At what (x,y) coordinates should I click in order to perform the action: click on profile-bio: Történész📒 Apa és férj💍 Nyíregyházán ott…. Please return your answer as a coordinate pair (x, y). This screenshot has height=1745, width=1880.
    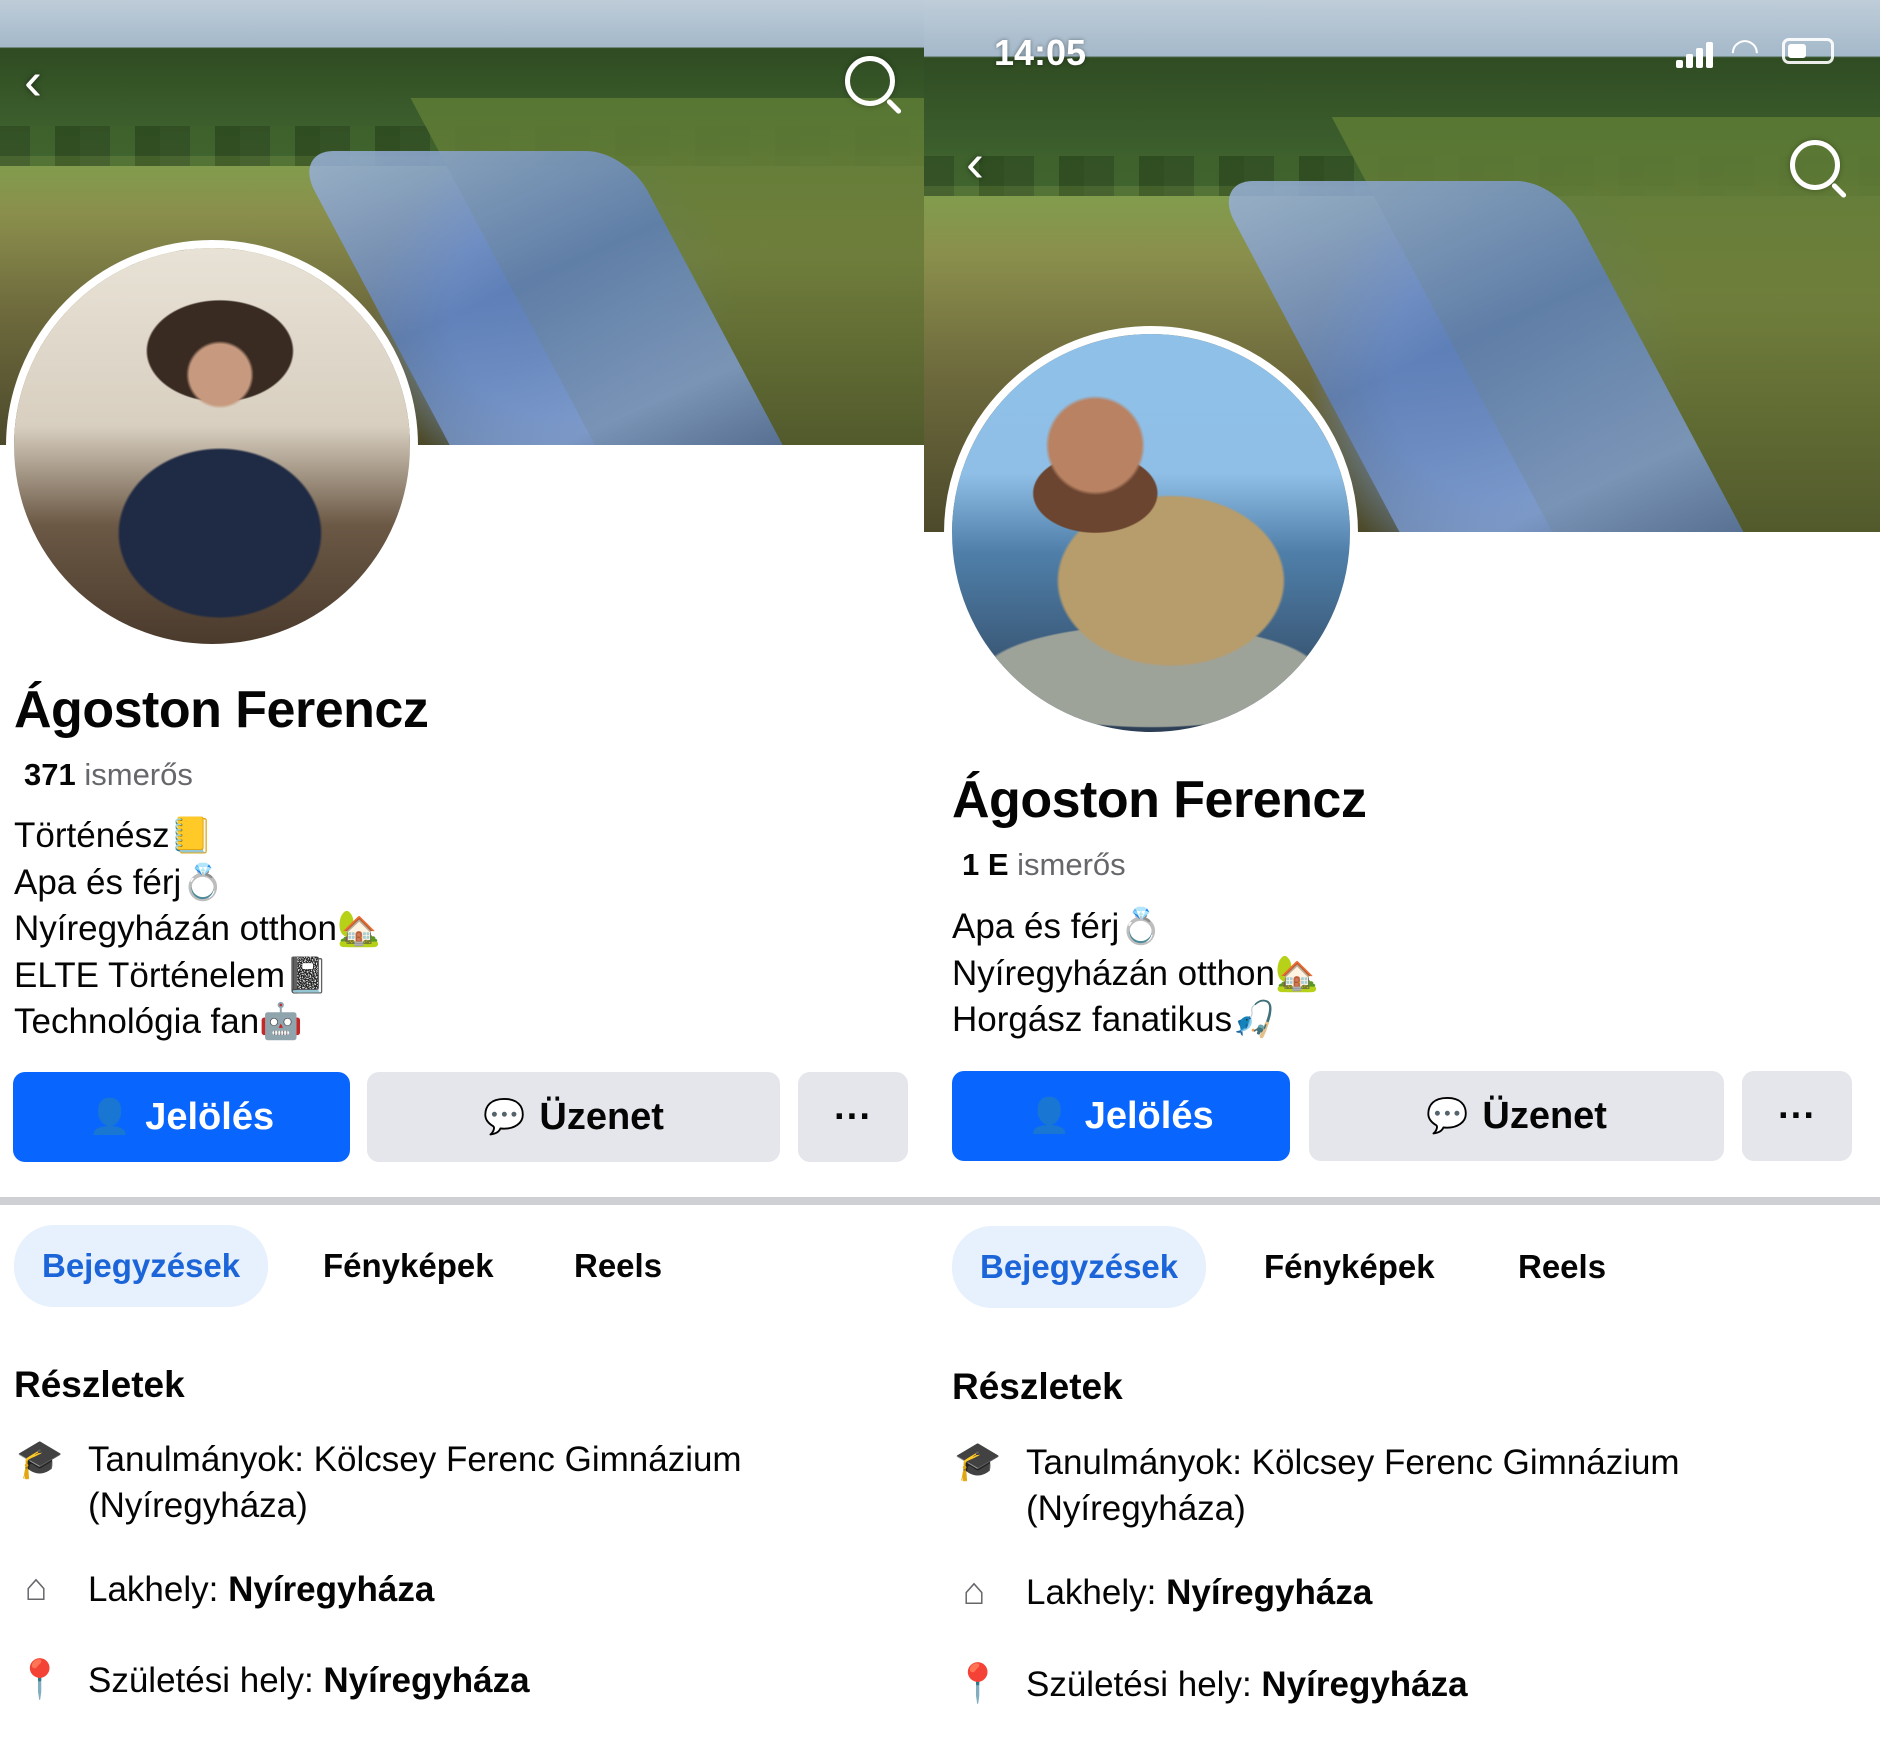
    Looking at the image, I should click on (197, 929).